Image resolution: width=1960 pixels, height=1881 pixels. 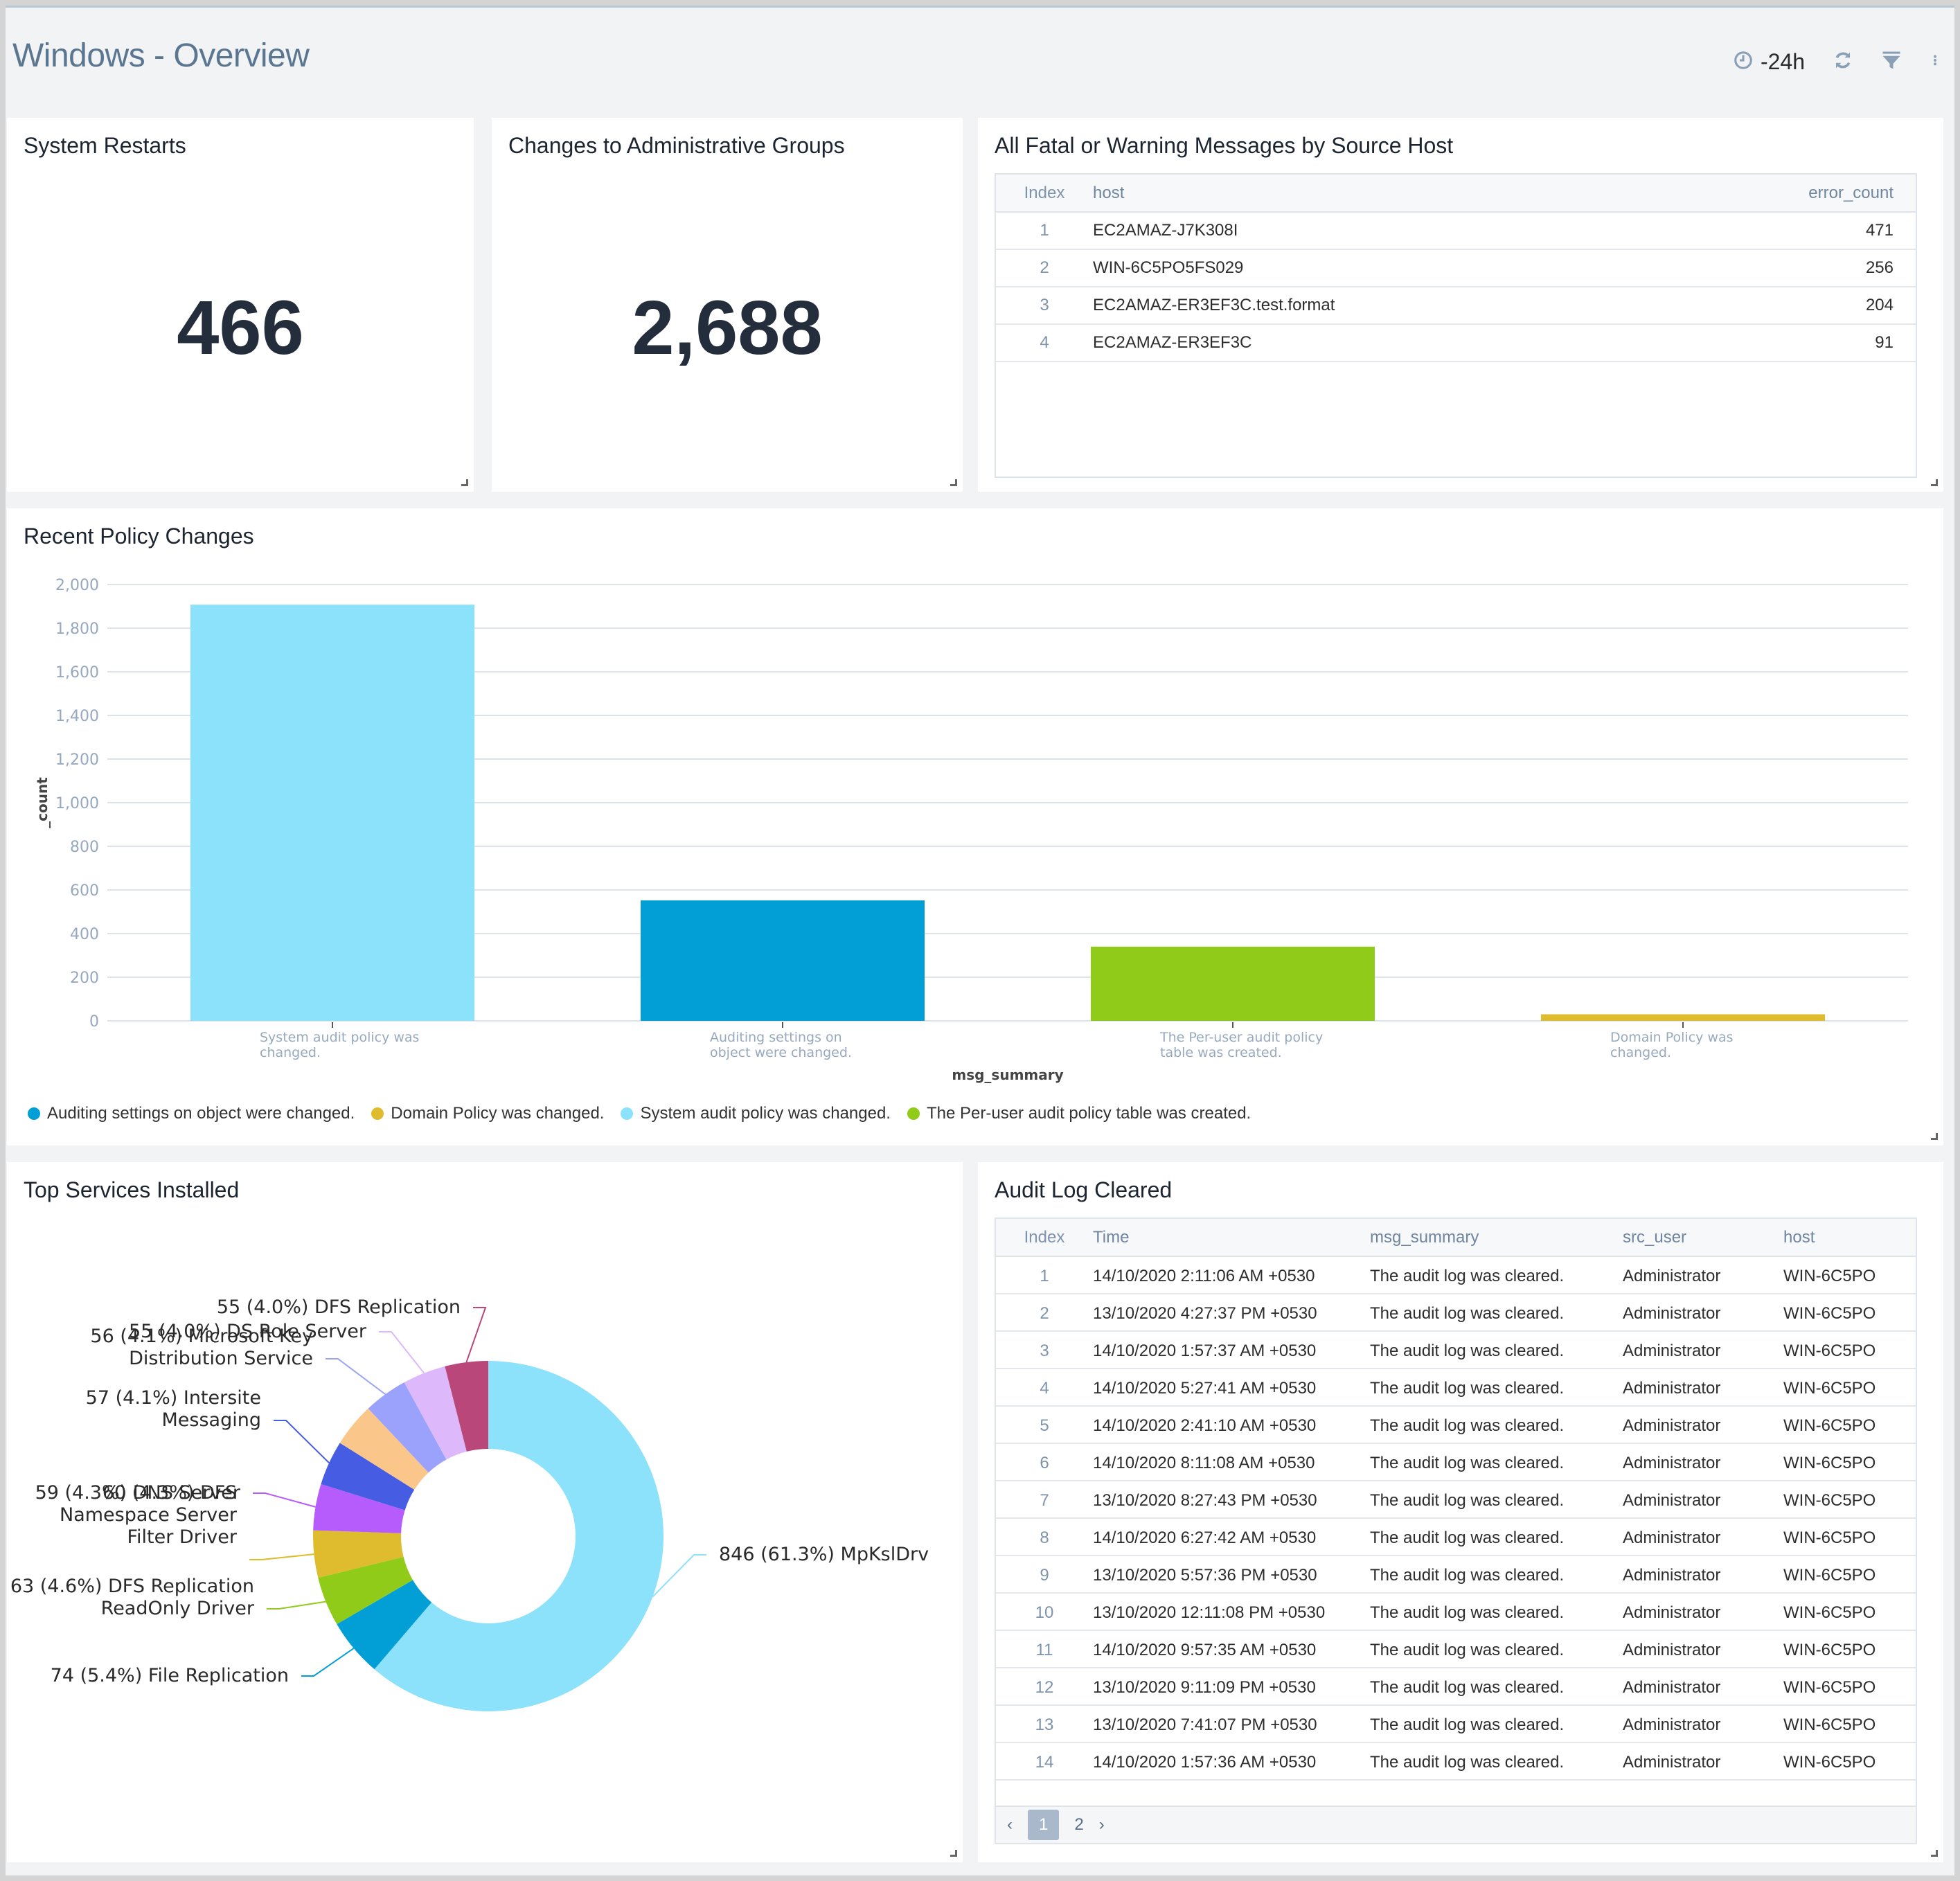 What do you see at coordinates (1232, 1649) in the screenshot?
I see `row-time: 14/10/2020 9:57:35 AM +0530` at bounding box center [1232, 1649].